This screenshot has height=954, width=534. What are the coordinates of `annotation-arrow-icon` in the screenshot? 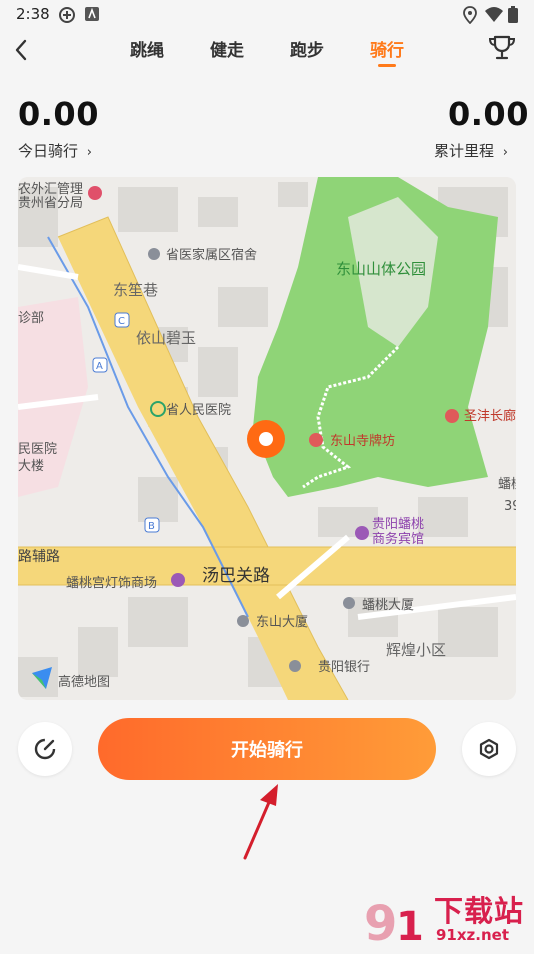 It's located at (260, 822).